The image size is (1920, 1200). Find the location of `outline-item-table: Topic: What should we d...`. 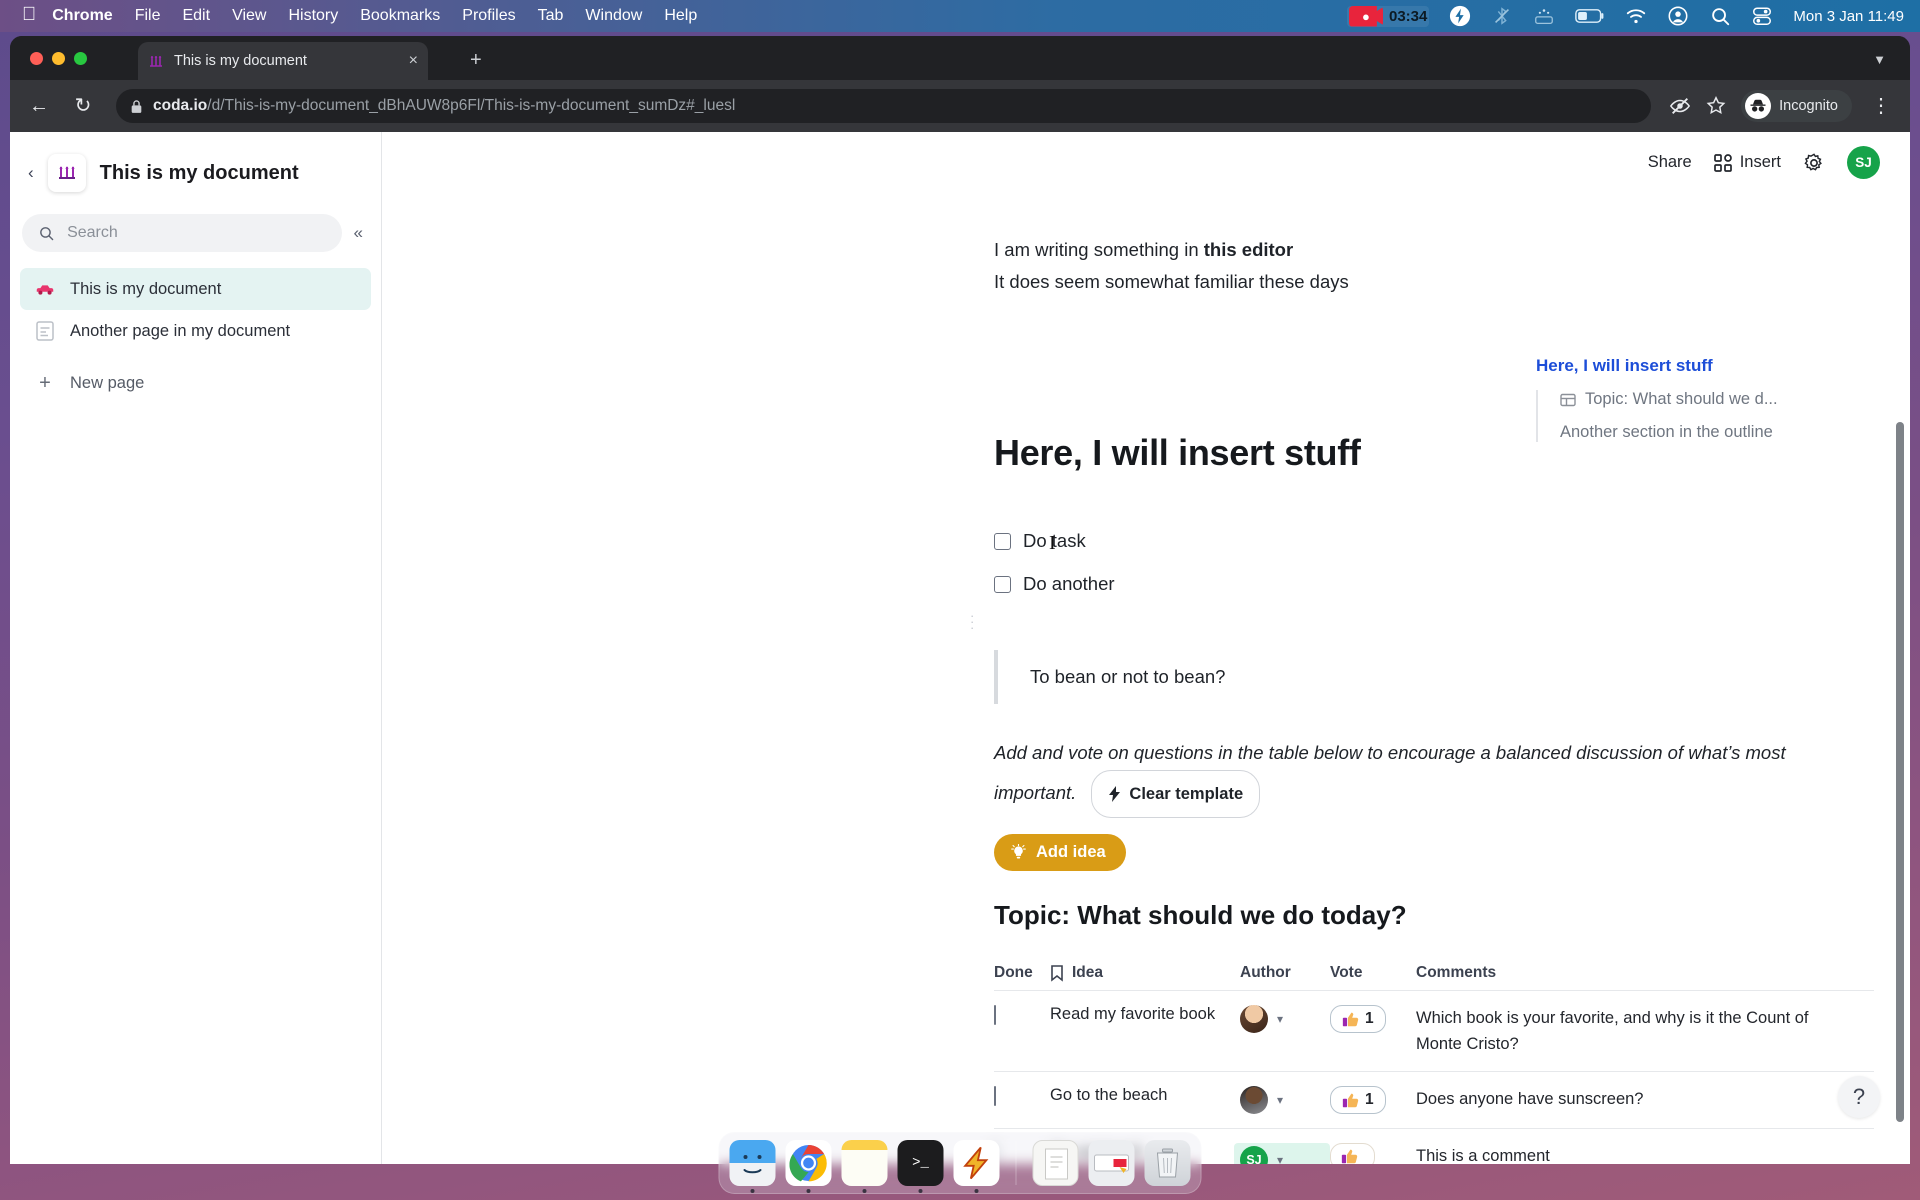

outline-item-table: Topic: What should we d... is located at coordinates (1713, 399).